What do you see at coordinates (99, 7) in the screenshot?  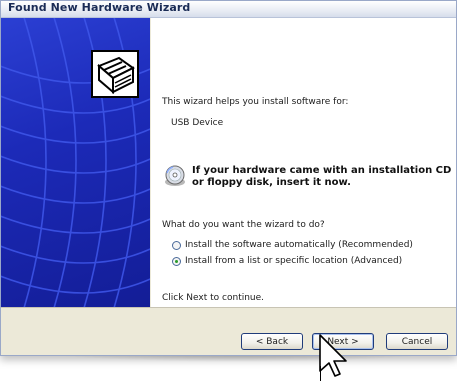 I see `window-title: Found New Hardware Wizard` at bounding box center [99, 7].